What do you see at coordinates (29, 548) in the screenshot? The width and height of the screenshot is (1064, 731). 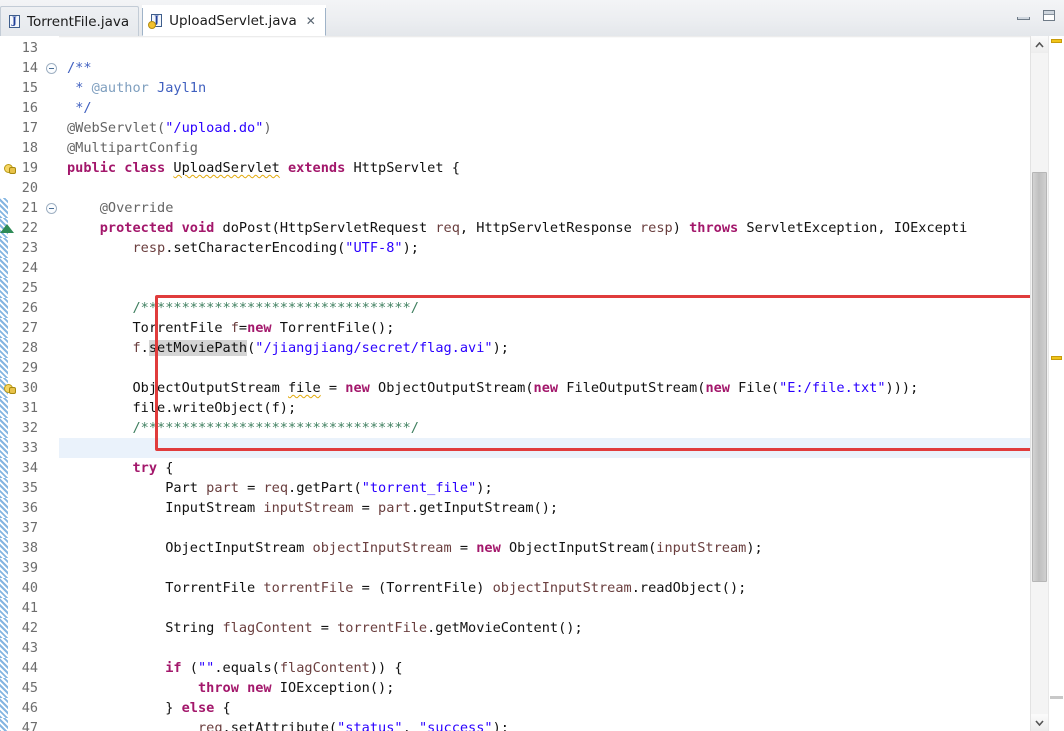 I see `line-number: 38` at bounding box center [29, 548].